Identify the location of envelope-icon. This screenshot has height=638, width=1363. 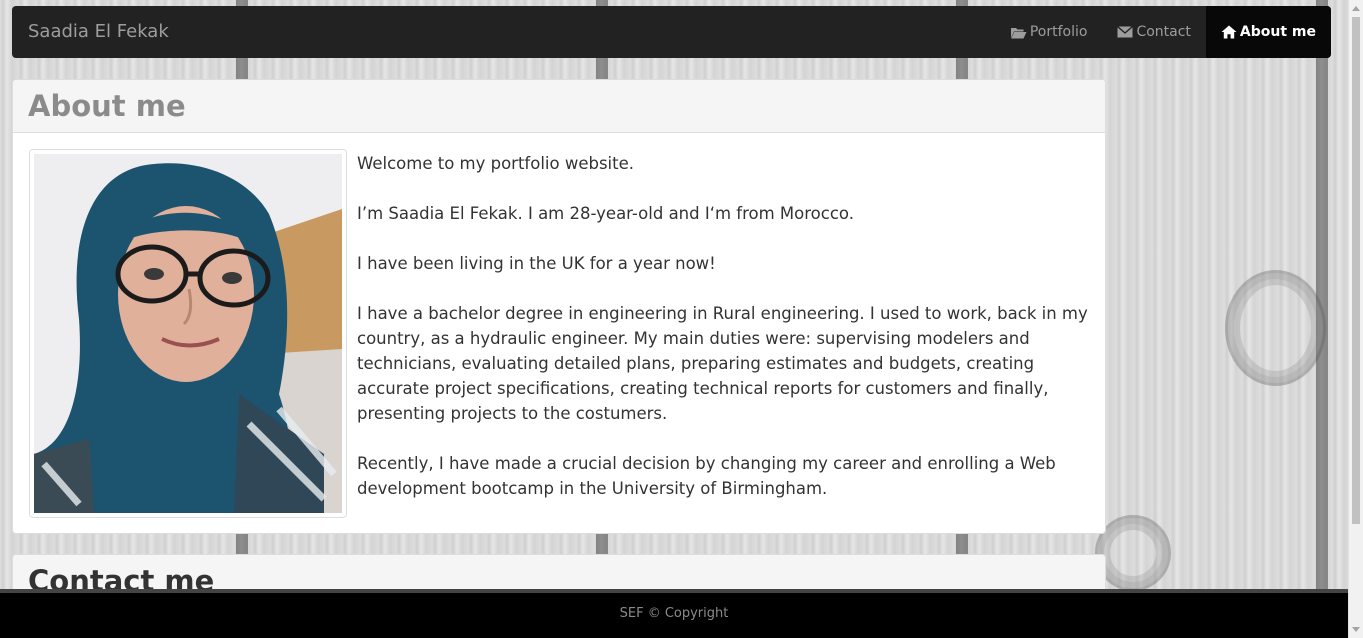
(1125, 32).